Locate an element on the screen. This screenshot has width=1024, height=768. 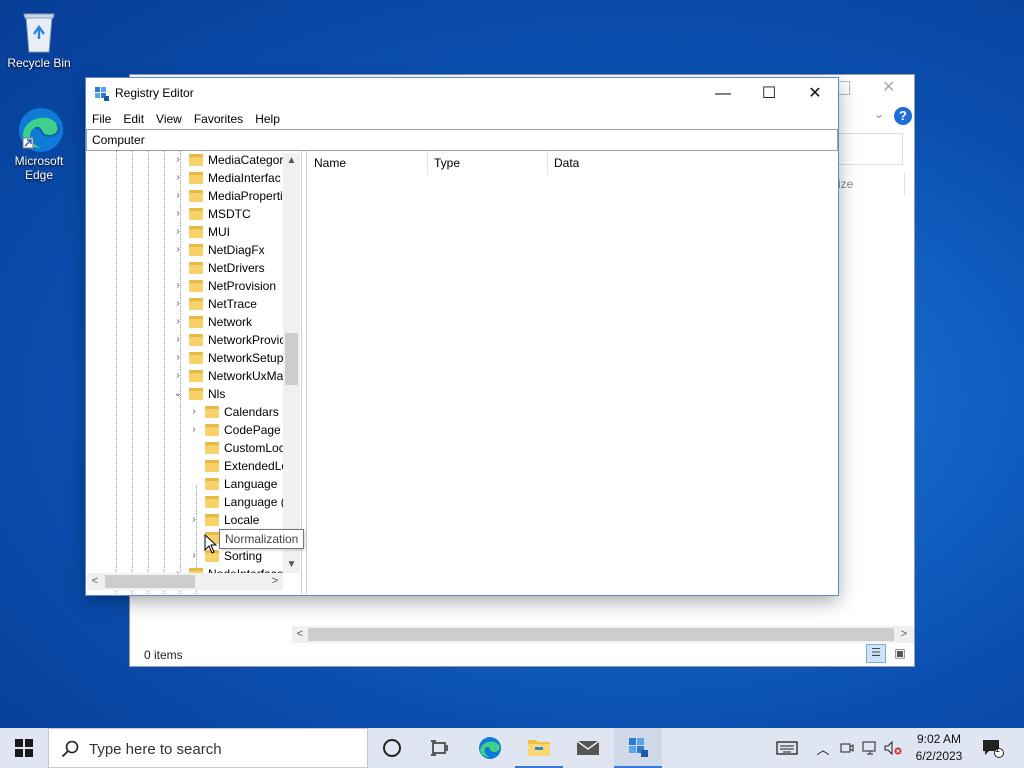
task-view-button is located at coordinates (440, 748).